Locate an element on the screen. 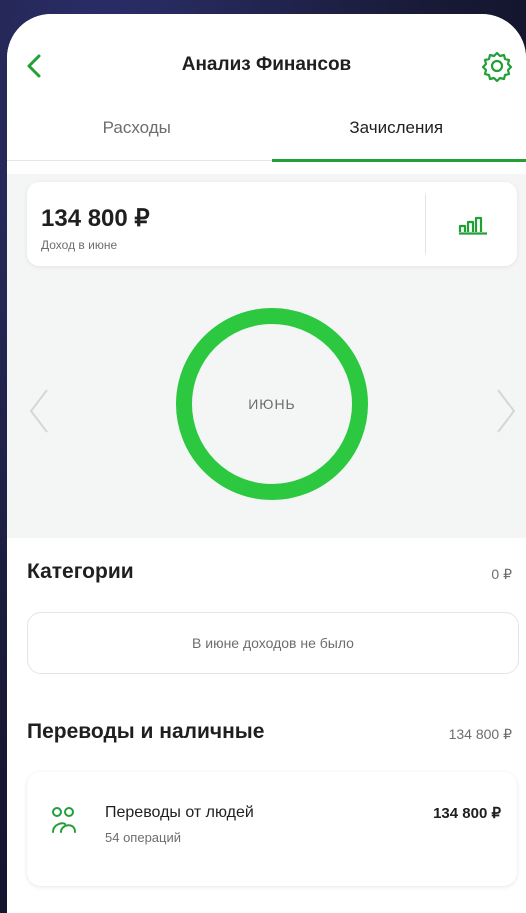 The image size is (526, 913). transfers-heading: Переводы и наличные is located at coordinates (146, 731).